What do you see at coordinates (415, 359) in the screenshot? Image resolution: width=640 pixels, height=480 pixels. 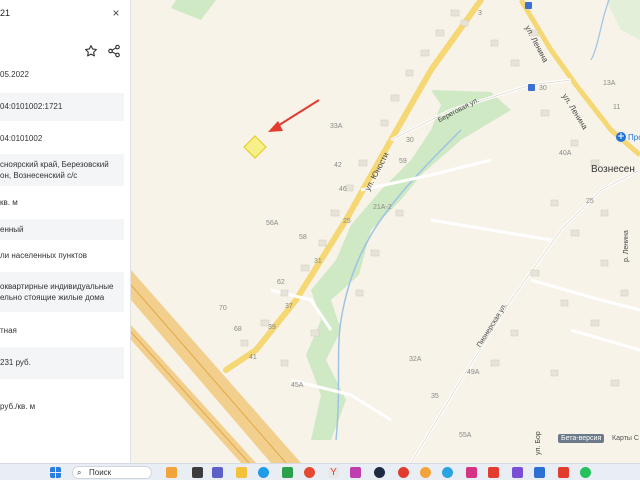 I see `house-number-label: 32А` at bounding box center [415, 359].